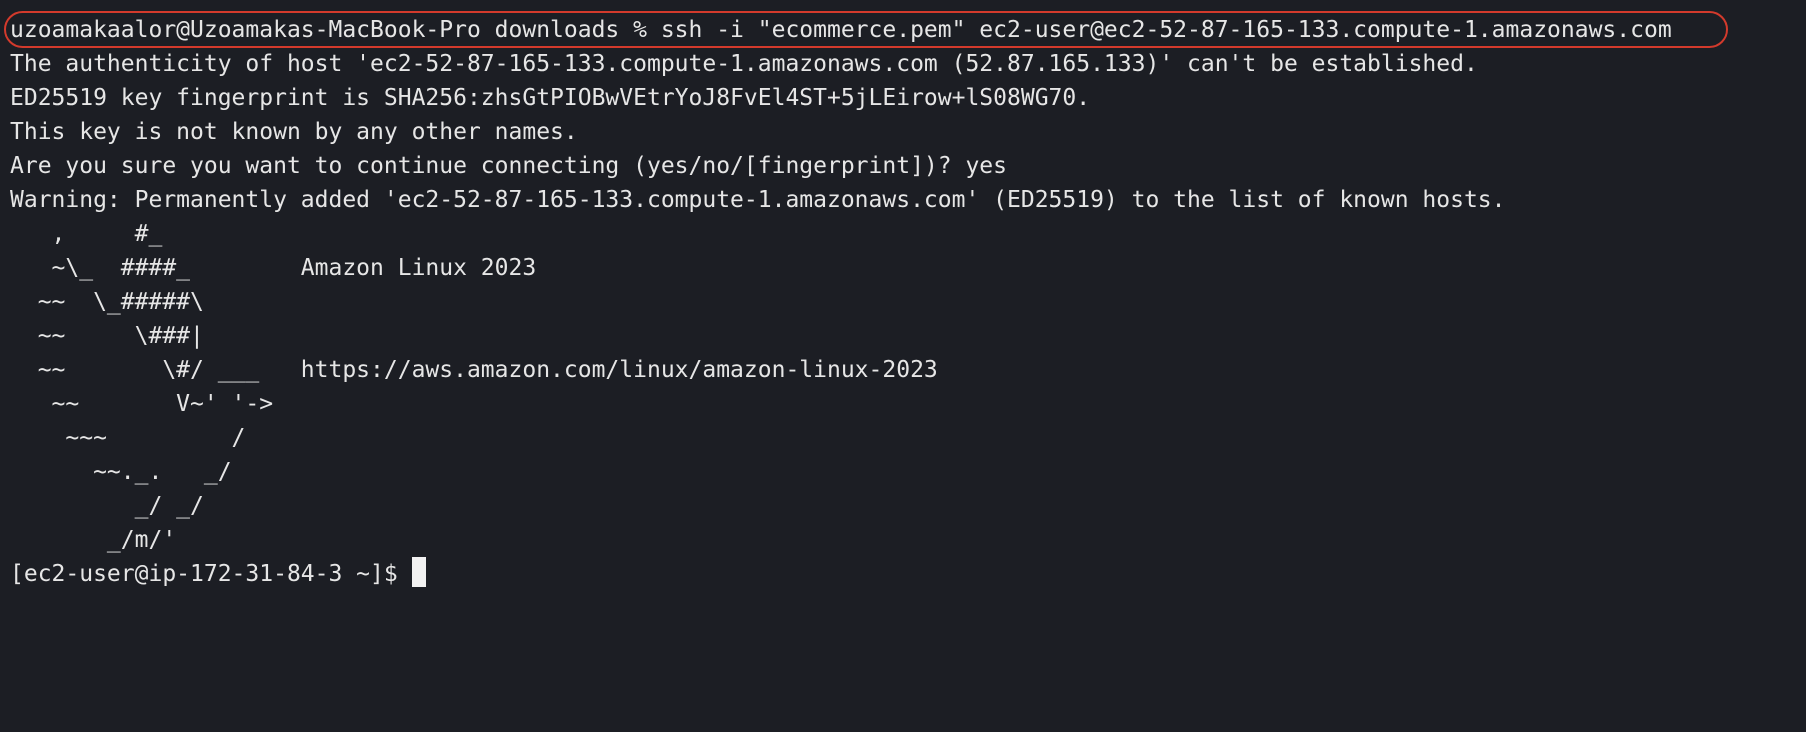 The width and height of the screenshot is (1806, 732). Describe the element at coordinates (107, 336) in the screenshot. I see `banner-art-line: ~~ \###|` at that location.